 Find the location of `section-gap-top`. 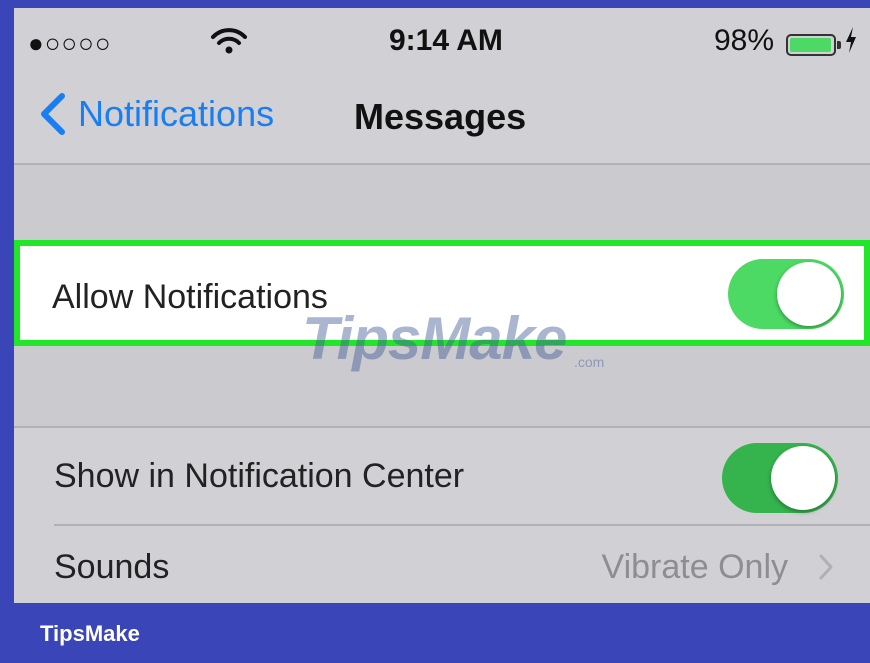

section-gap-top is located at coordinates (442, 202).